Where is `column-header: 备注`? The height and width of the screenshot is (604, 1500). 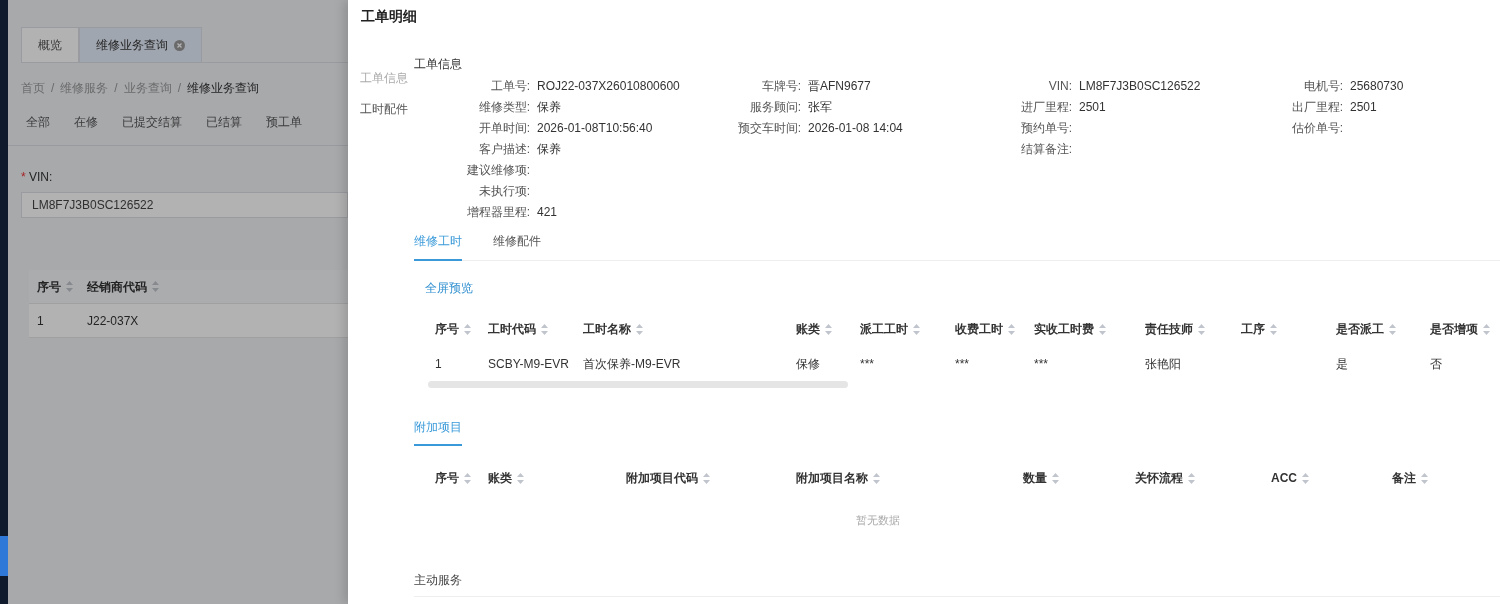
column-header: 备注 is located at coordinates (1404, 478).